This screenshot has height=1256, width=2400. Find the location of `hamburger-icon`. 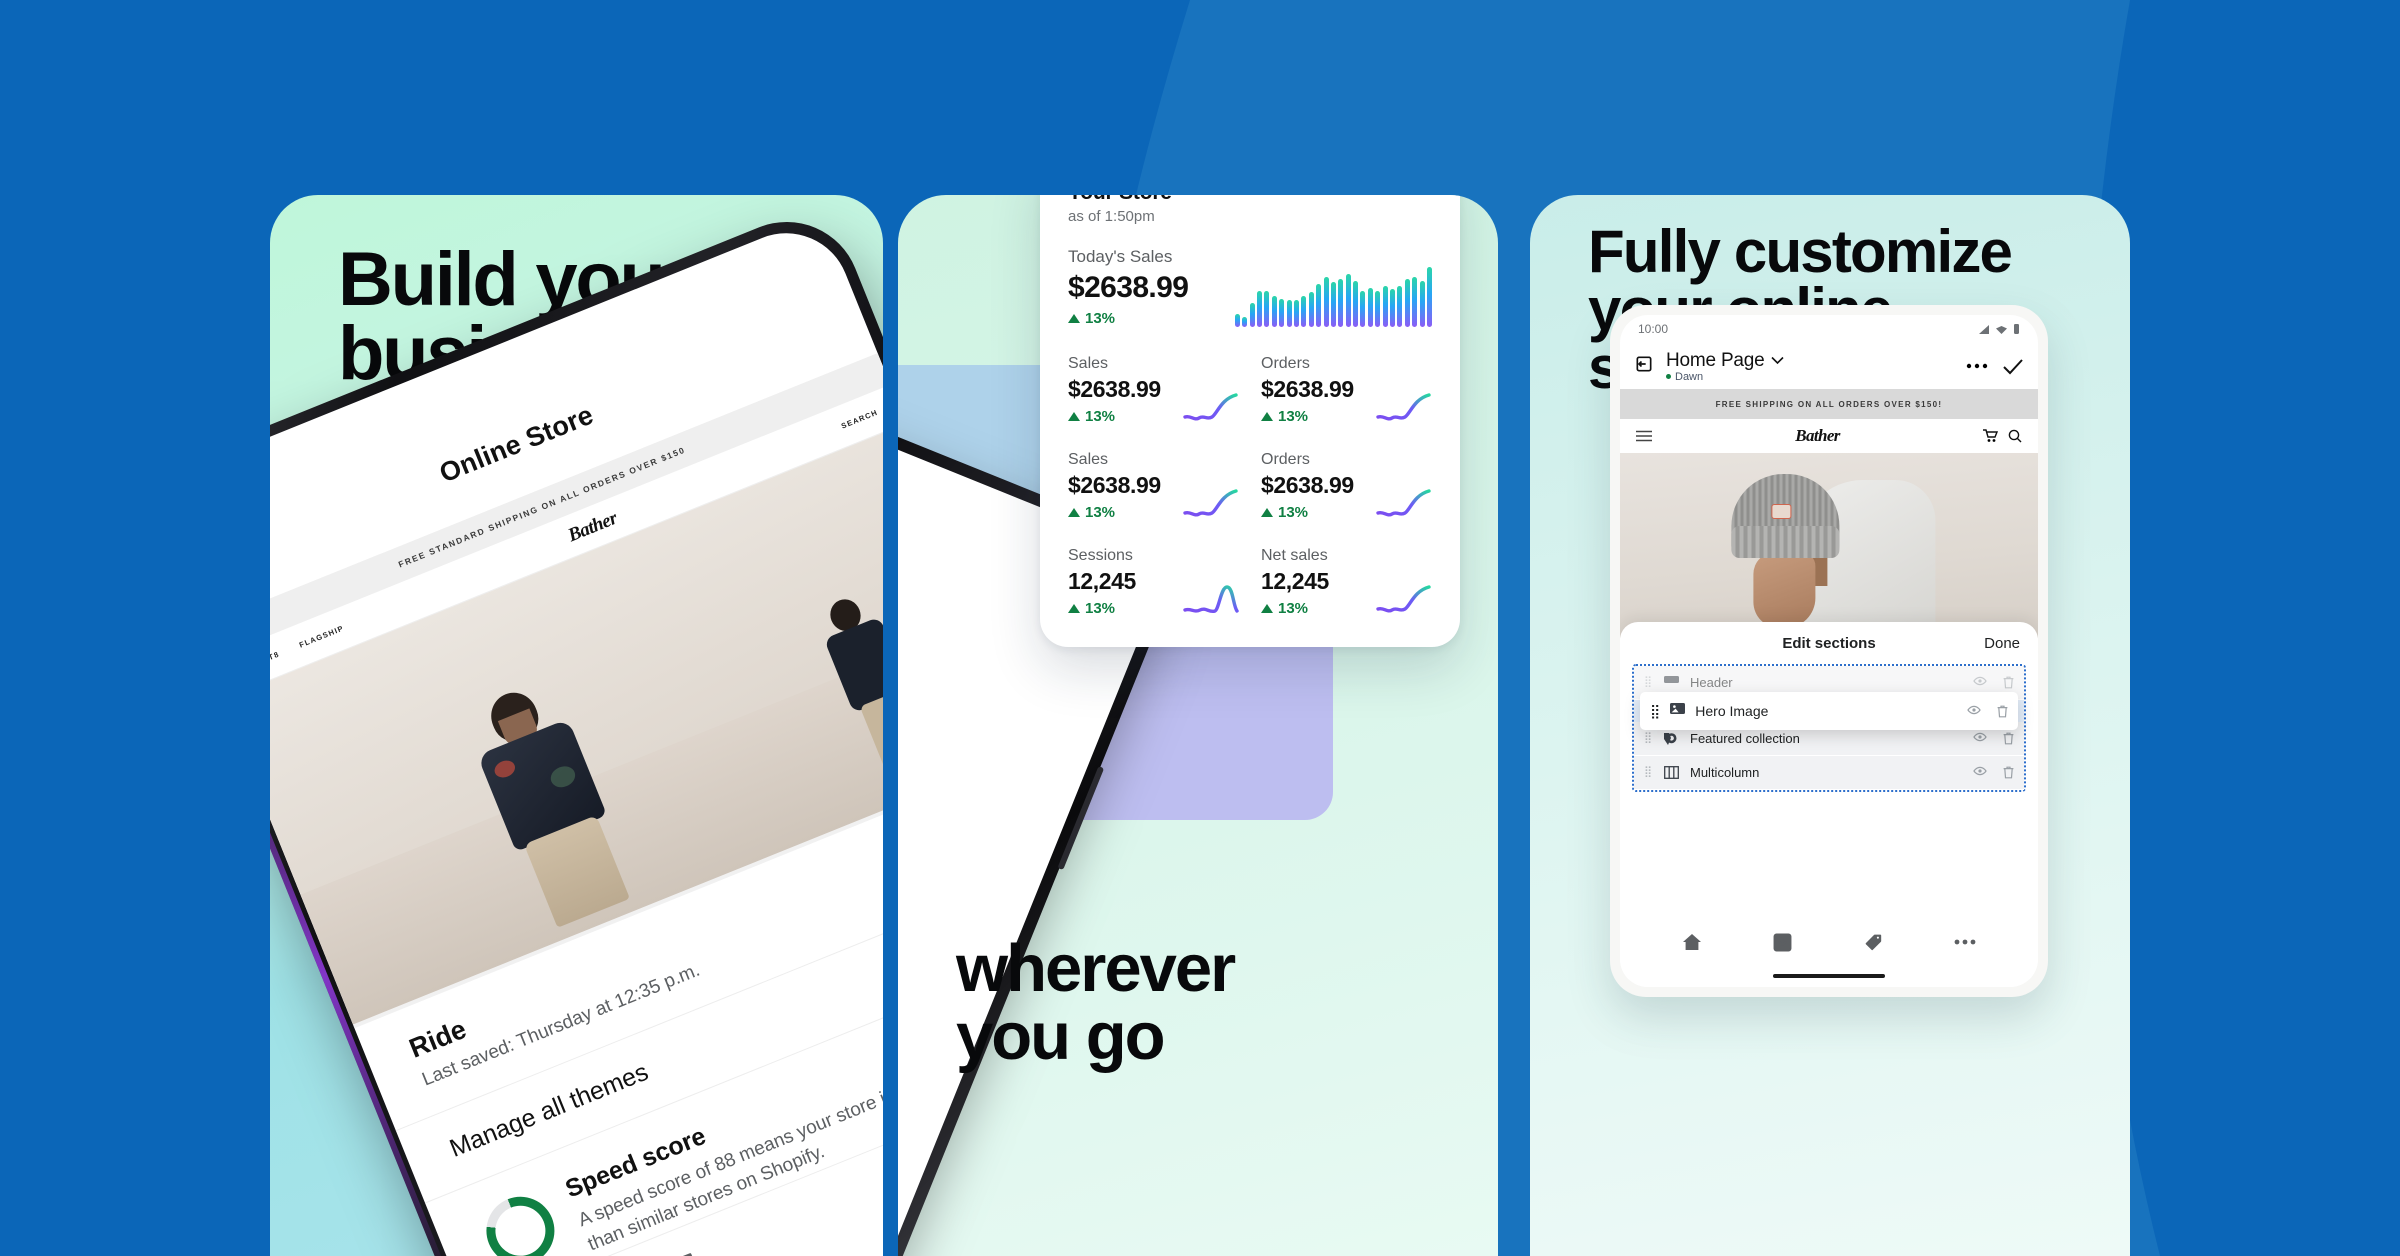

hamburger-icon is located at coordinates (1644, 436).